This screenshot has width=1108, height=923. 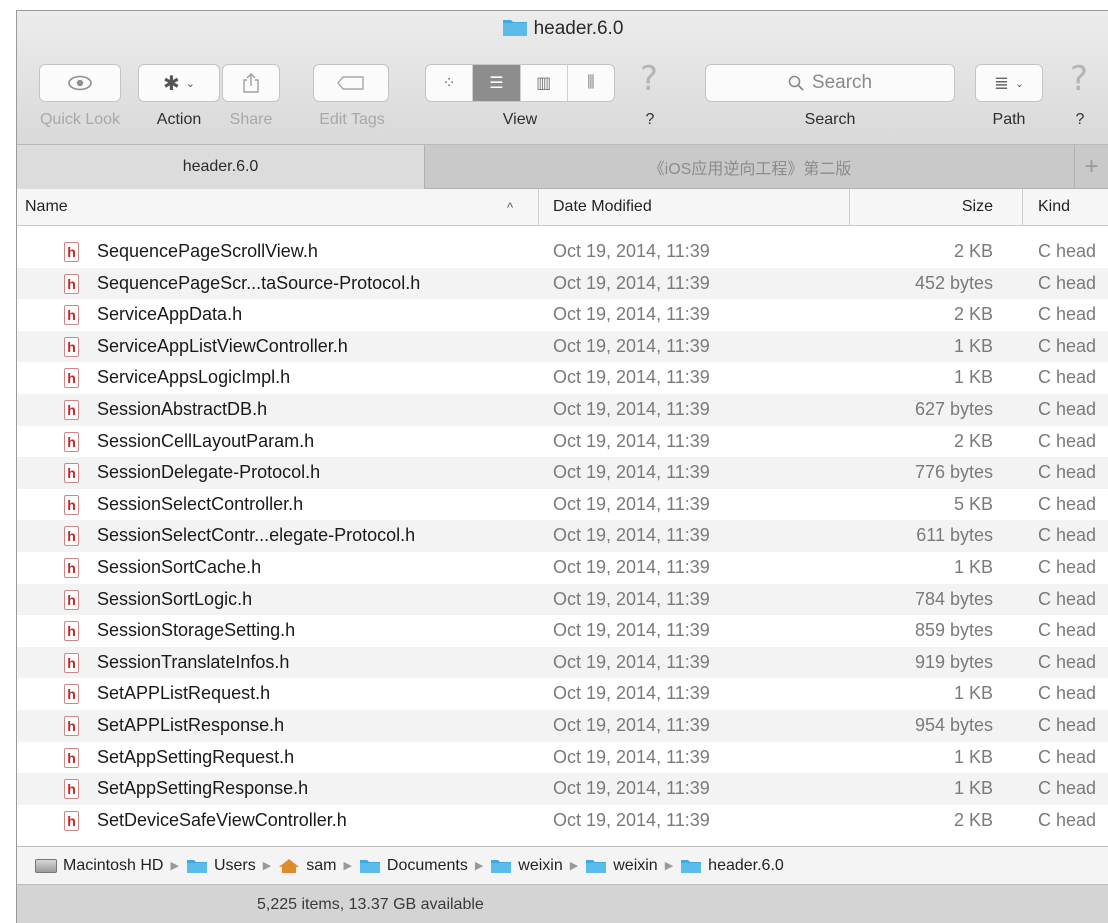 What do you see at coordinates (750, 169) in the screenshot?
I see `tab-label: 《iOS应用逆向工程》第二版` at bounding box center [750, 169].